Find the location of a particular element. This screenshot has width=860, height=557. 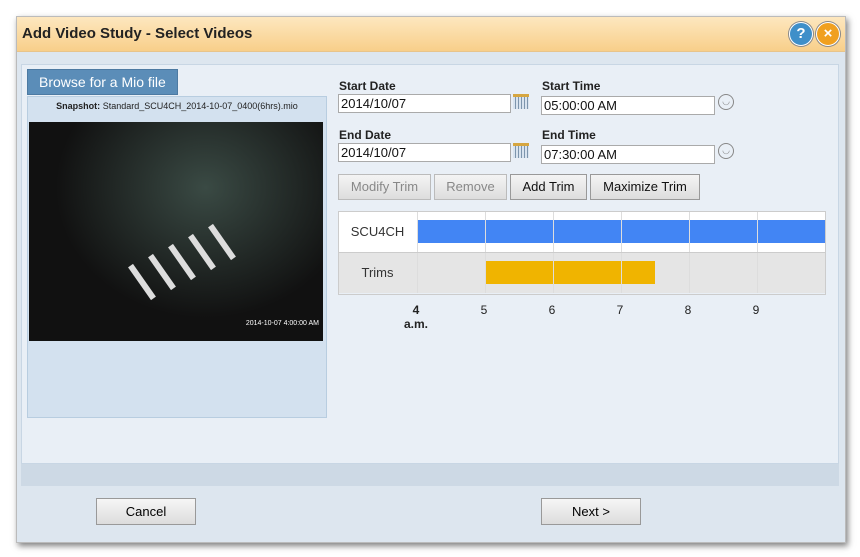

dialog-title: Add Video Study - Select Videos is located at coordinates (137, 33).